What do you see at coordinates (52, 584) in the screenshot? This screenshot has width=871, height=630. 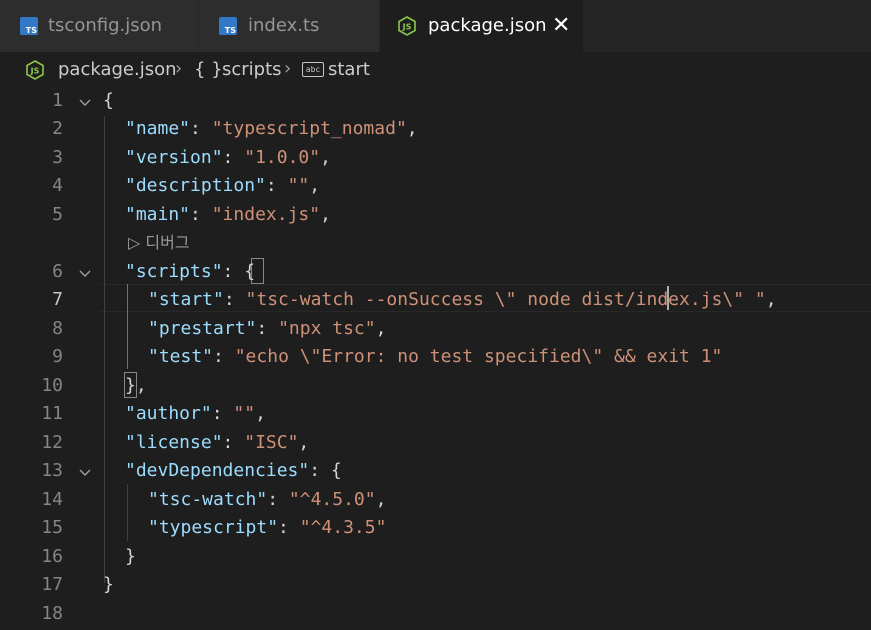 I see `line-number: 17` at bounding box center [52, 584].